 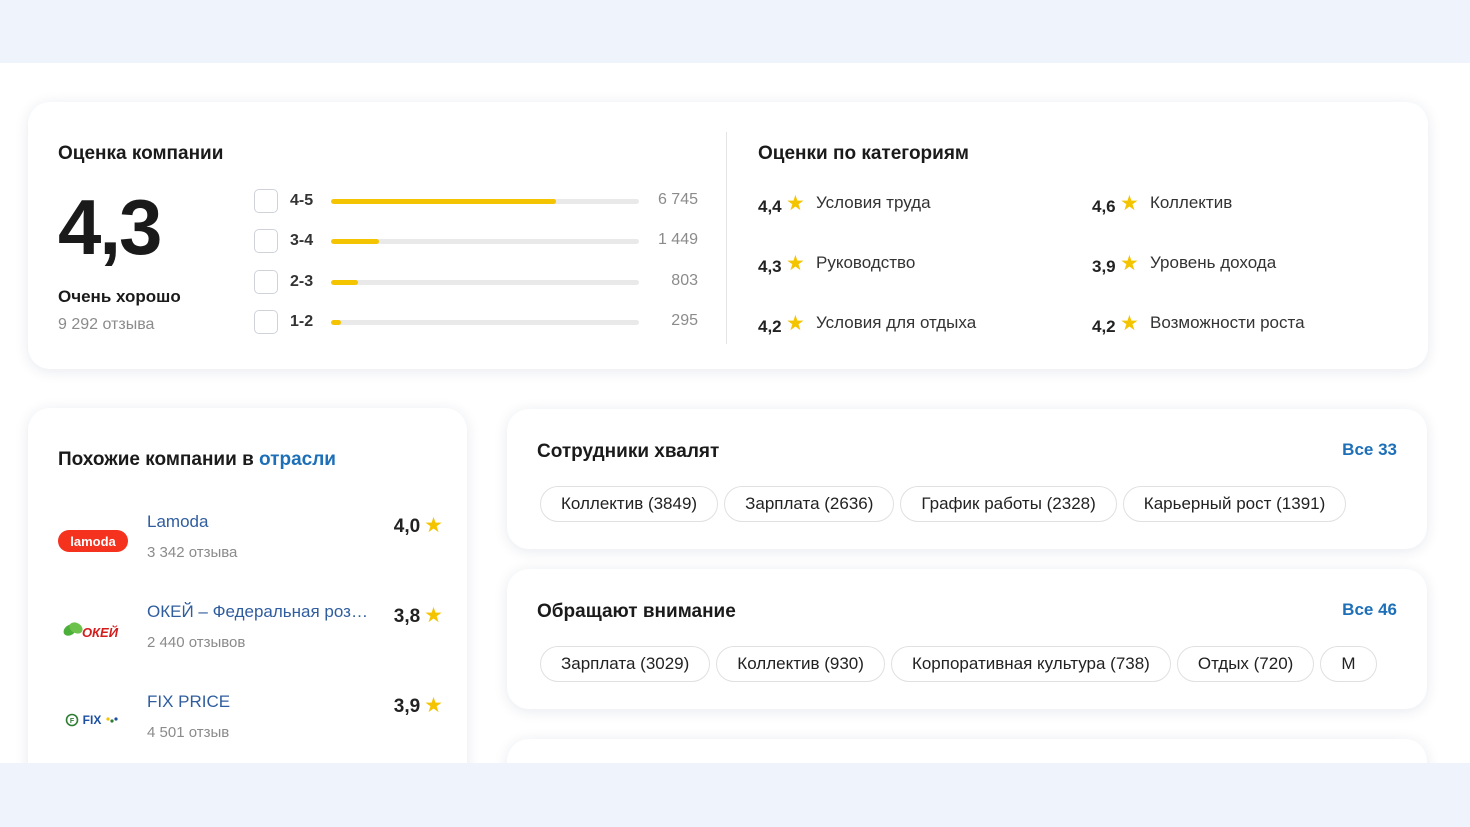 I want to click on company-score: 4,0 ★, so click(x=418, y=525).